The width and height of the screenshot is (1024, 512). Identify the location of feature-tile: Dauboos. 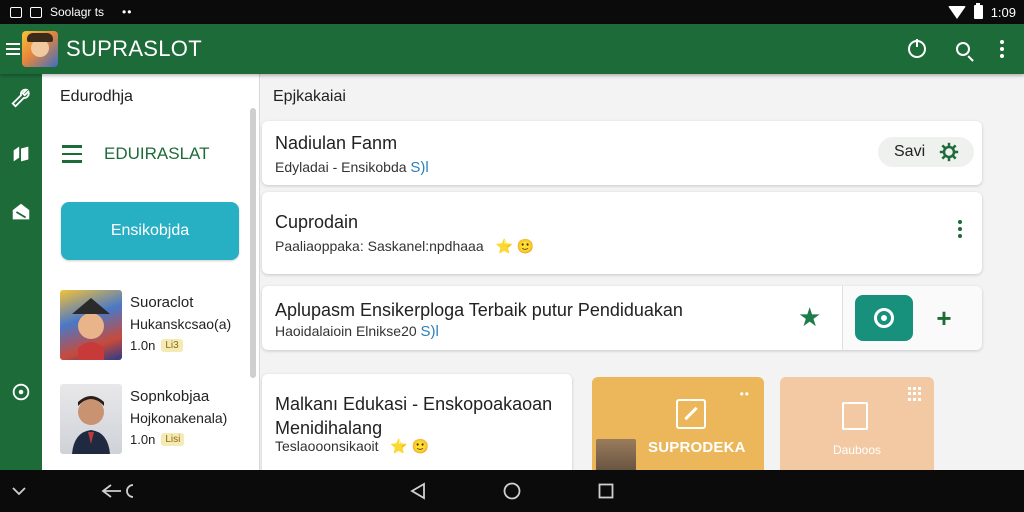
(857, 423).